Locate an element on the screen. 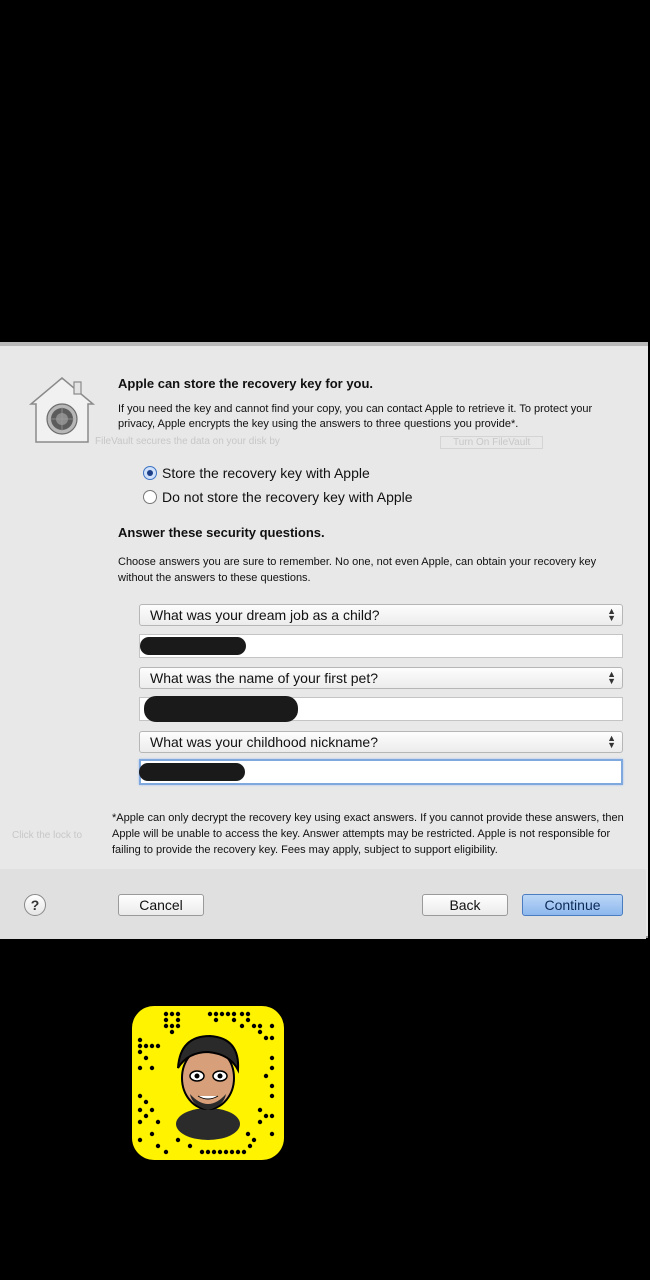 The height and width of the screenshot is (1280, 650). question-2-text: What was the name of your first pet? is located at coordinates (264, 678).